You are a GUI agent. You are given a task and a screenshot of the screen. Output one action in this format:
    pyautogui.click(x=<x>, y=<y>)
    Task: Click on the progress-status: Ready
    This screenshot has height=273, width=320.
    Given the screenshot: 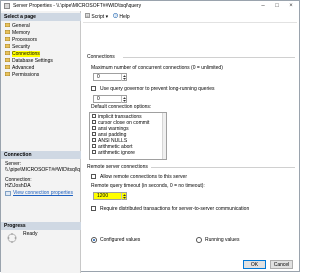 What is the action you would take?
    pyautogui.click(x=30, y=234)
    